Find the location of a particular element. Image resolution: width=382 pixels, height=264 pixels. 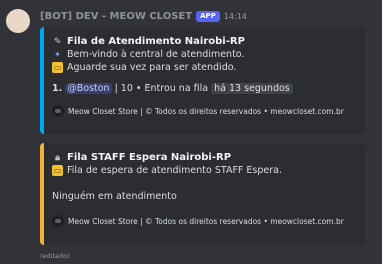

author-name: [BOT] DEV - MEOW CLOSET is located at coordinates (116, 16).